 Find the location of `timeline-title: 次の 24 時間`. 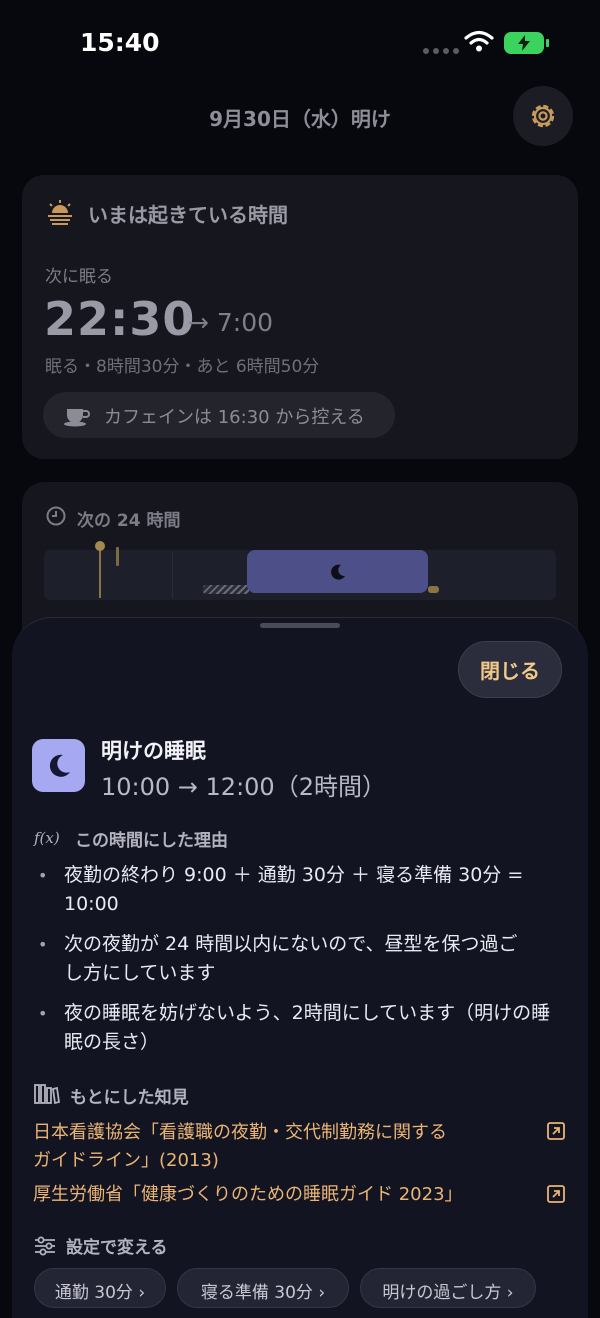

timeline-title: 次の 24 時間 is located at coordinates (129, 521).